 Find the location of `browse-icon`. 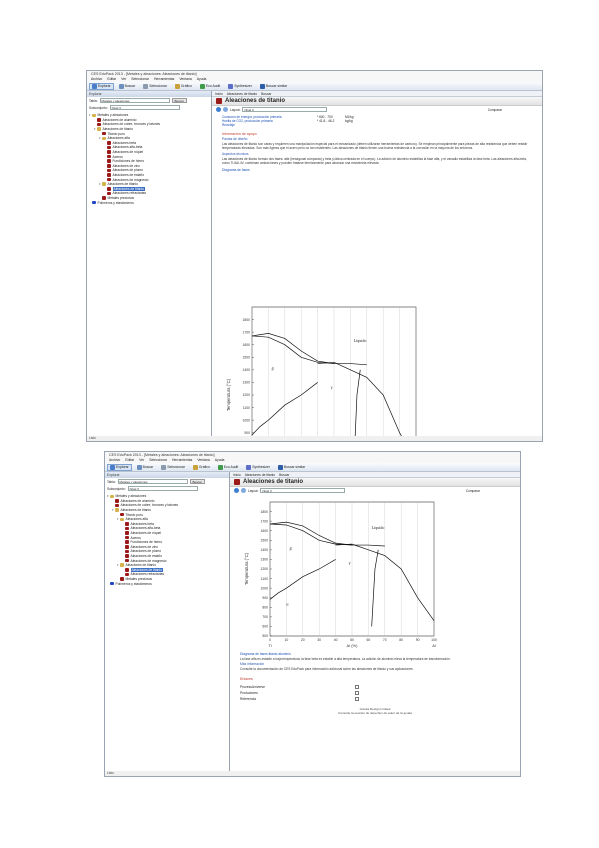

browse-icon is located at coordinates (94, 86).